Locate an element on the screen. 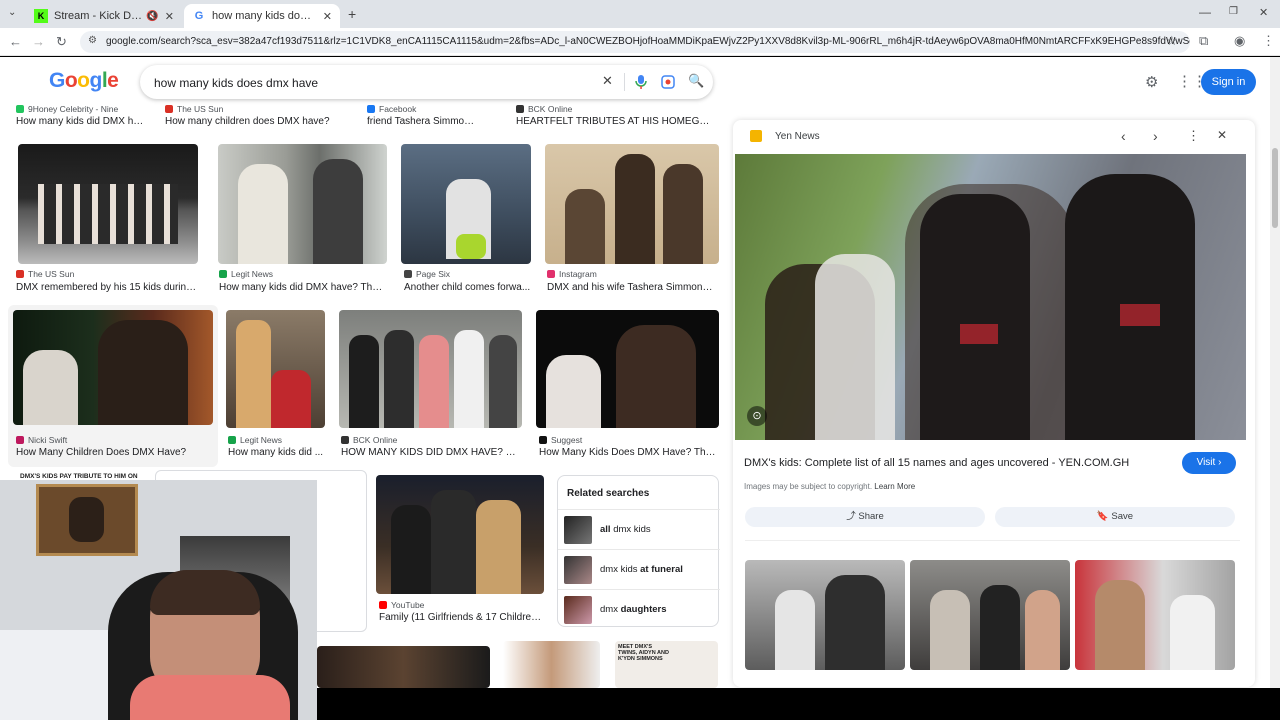 The image size is (1280, 720). site-info-icon: ⚙ is located at coordinates (92, 40).